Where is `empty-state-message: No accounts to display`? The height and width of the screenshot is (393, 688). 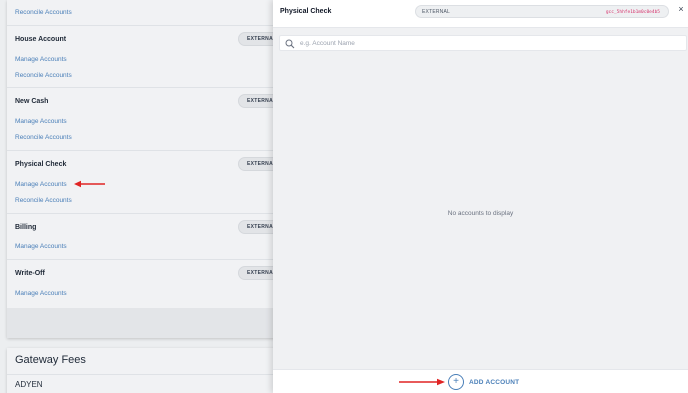
empty-state-message: No accounts to display is located at coordinates (480, 213).